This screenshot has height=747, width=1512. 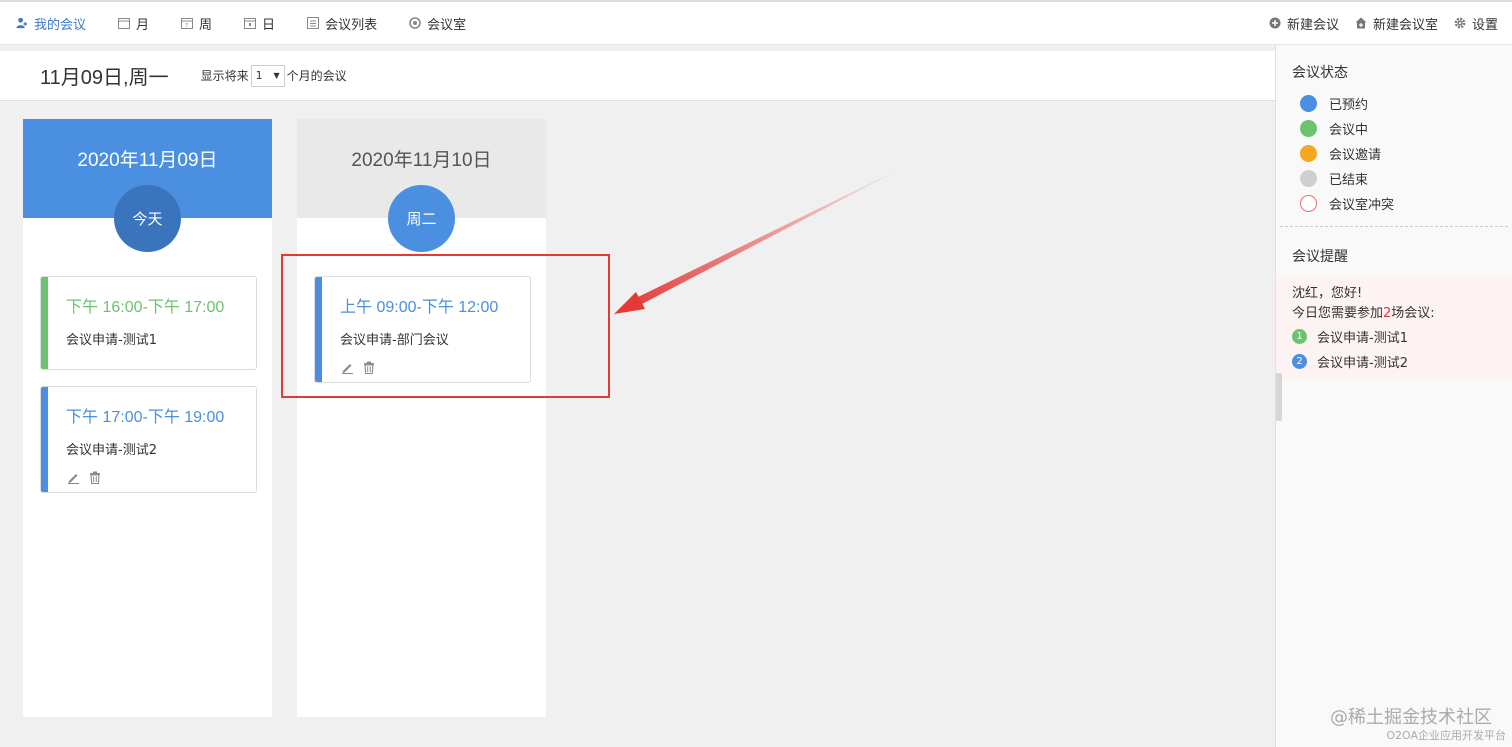 I want to click on meeting-title: 会议申请-测试2, so click(x=111, y=450).